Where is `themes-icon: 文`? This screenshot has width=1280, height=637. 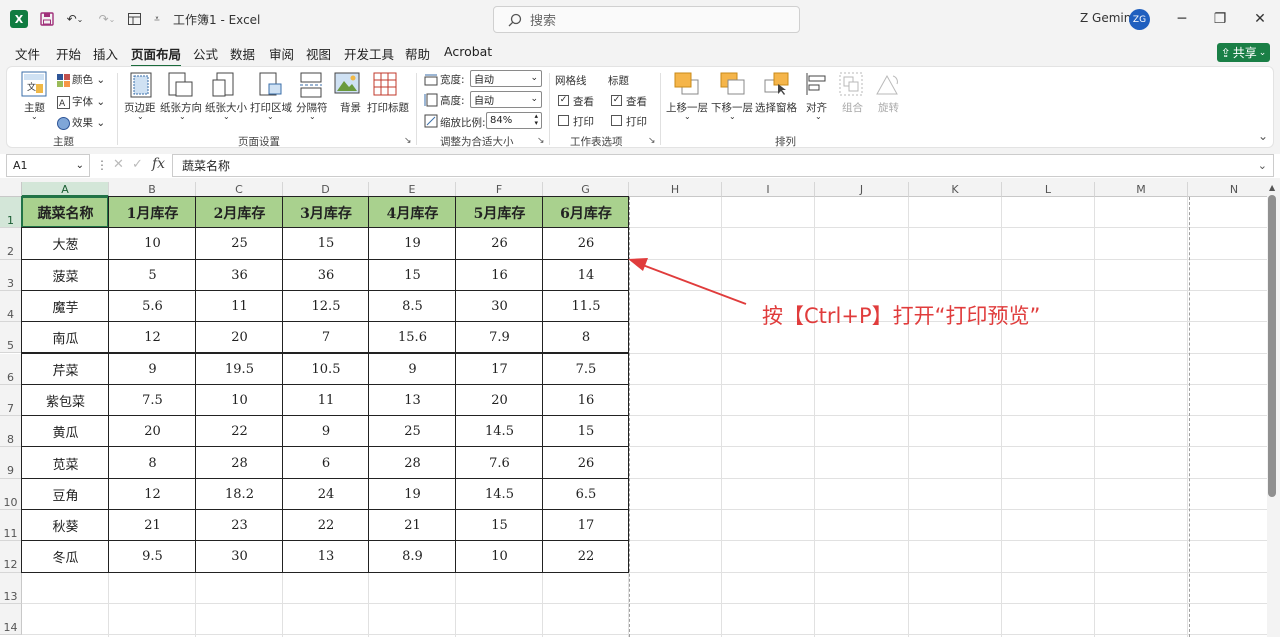 themes-icon: 文 is located at coordinates (34, 86).